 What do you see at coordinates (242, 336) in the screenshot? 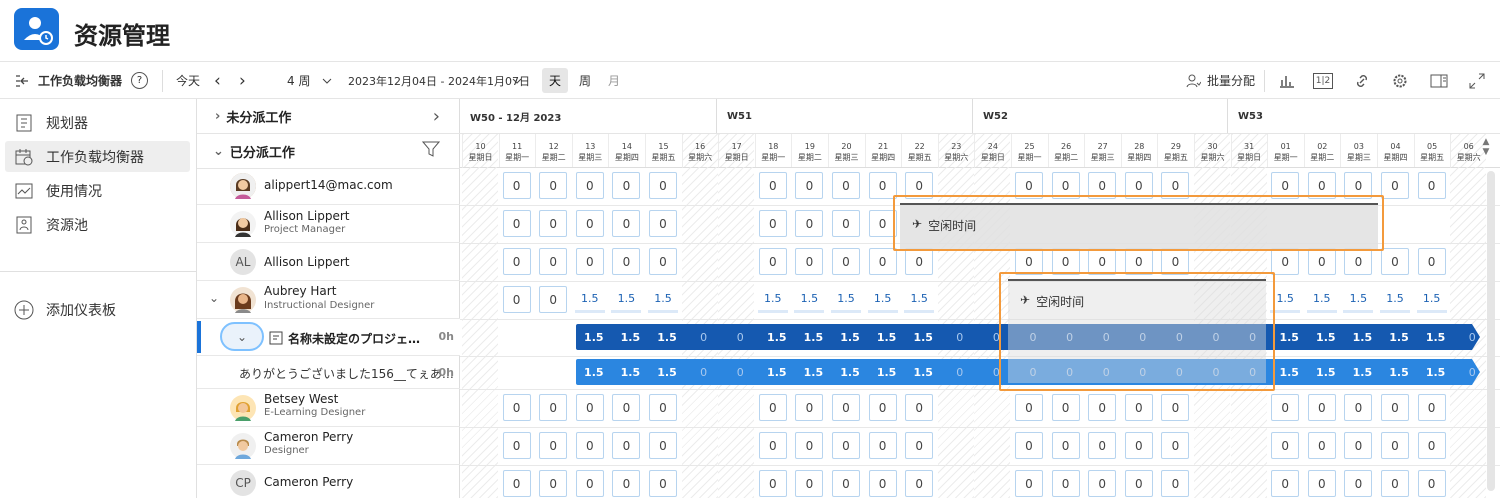
I see `chevron-down-icon: ⌄` at bounding box center [242, 336].